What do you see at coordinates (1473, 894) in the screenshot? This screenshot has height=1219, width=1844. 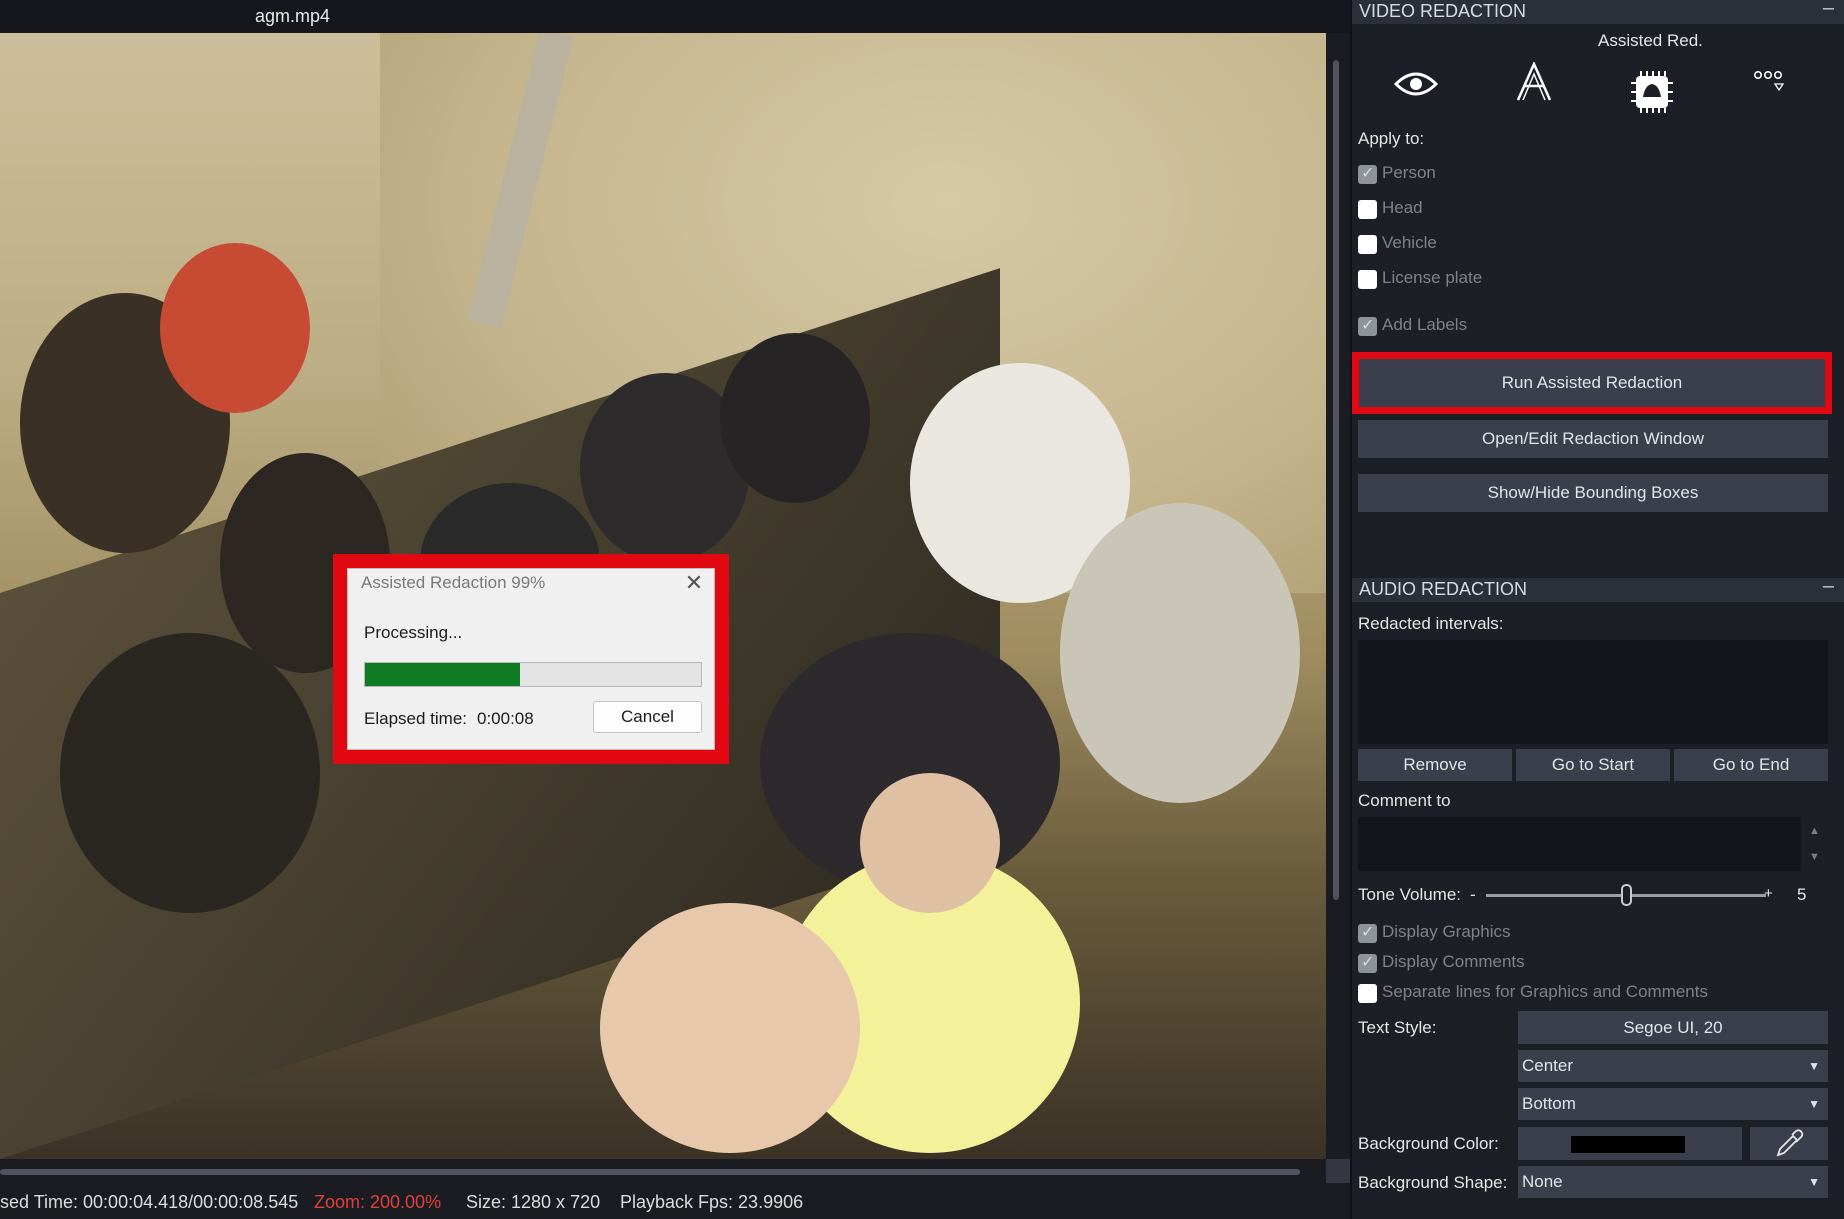 I see `tone-minus-label: -` at bounding box center [1473, 894].